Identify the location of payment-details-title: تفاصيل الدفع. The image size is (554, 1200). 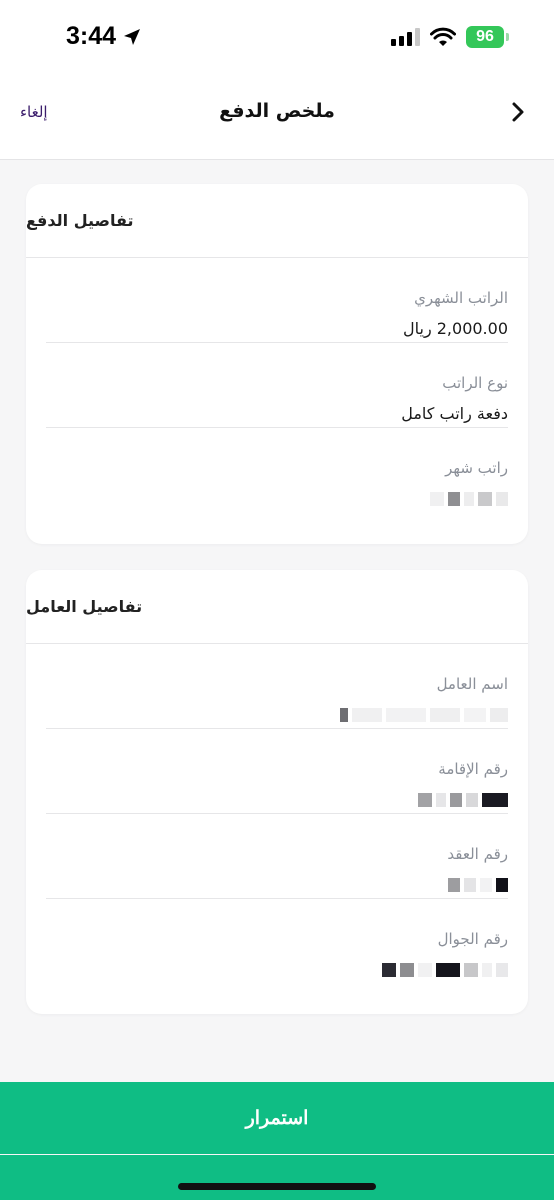
(277, 221).